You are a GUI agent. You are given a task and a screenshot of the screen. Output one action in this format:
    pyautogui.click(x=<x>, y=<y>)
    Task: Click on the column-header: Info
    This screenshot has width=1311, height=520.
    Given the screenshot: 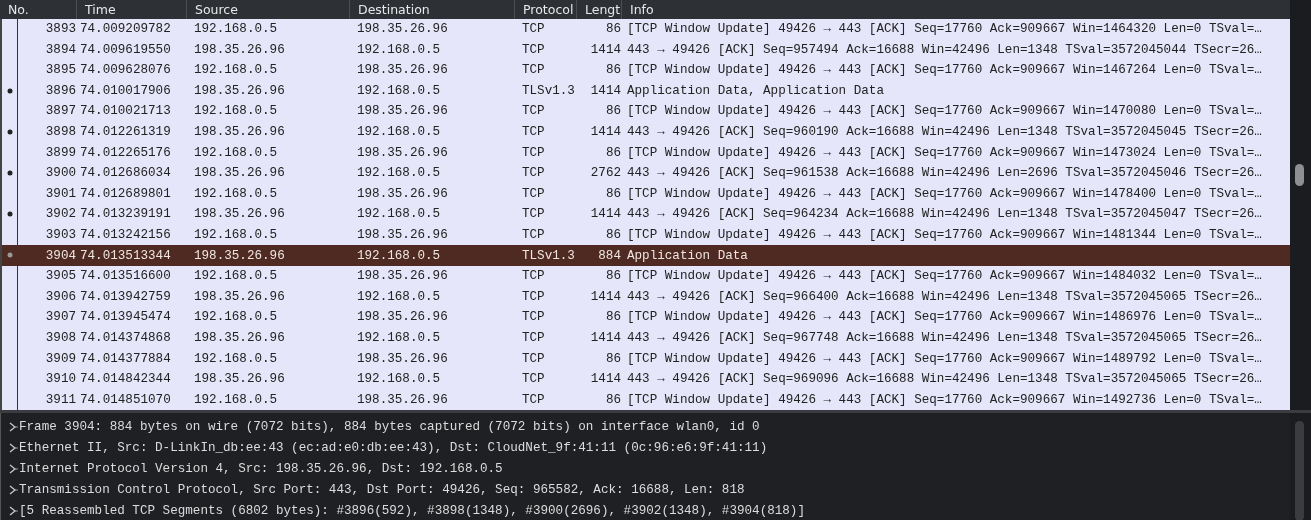 What is the action you would take?
    pyautogui.click(x=956, y=9)
    